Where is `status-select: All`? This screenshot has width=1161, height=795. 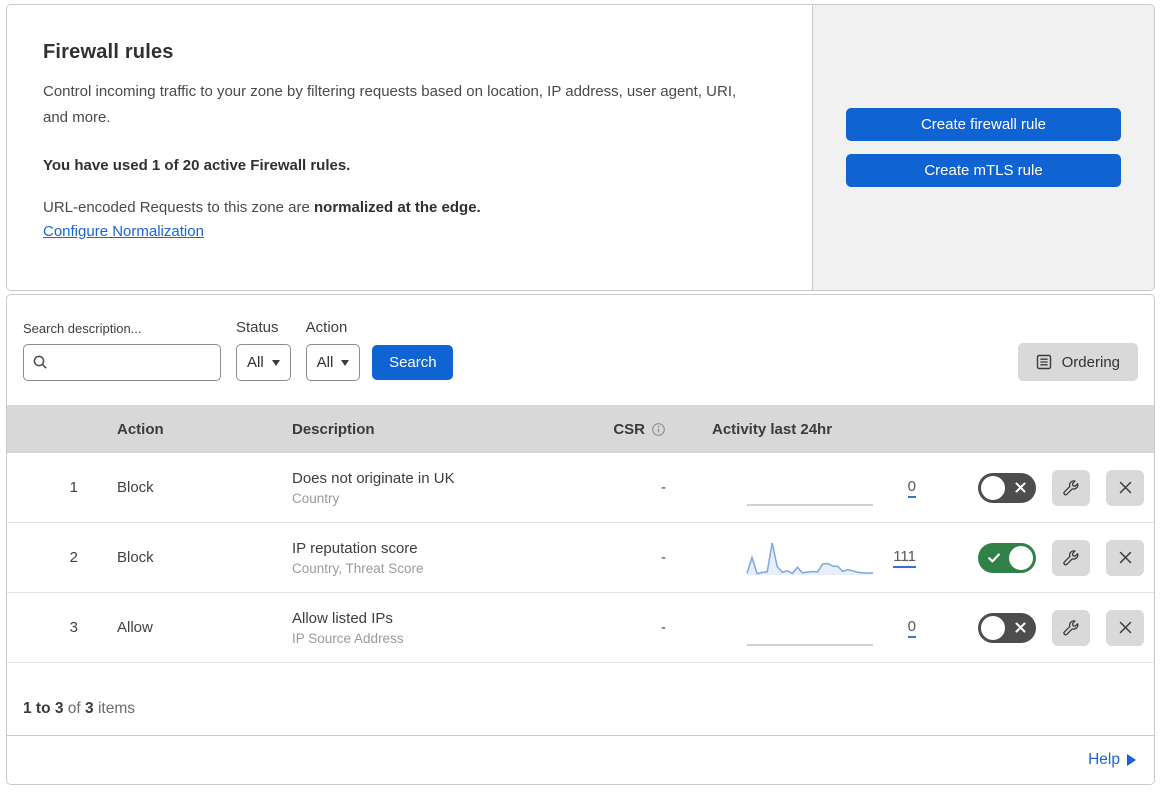
status-select: All is located at coordinates (263, 362).